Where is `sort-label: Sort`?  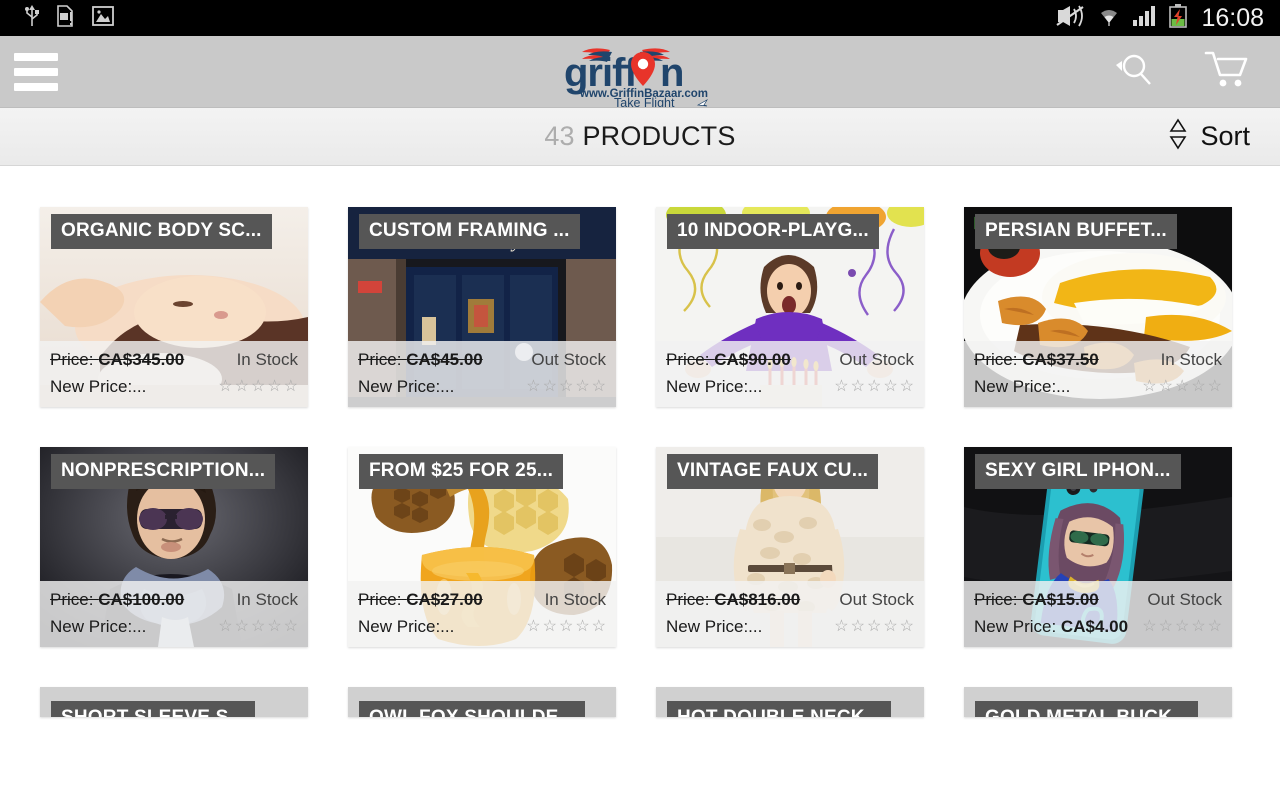
sort-label: Sort is located at coordinates (1225, 136).